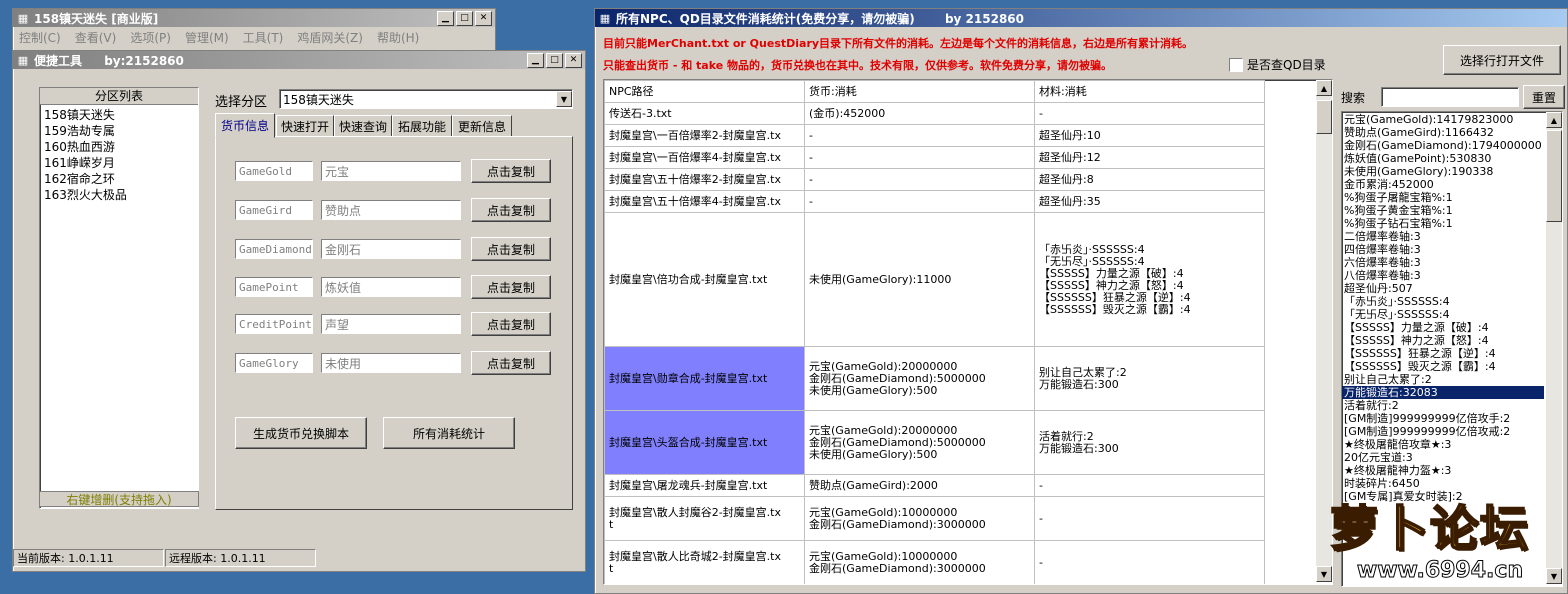 The image size is (1568, 594). I want to click on all-stats-button: 所有消耗统计, so click(449, 433).